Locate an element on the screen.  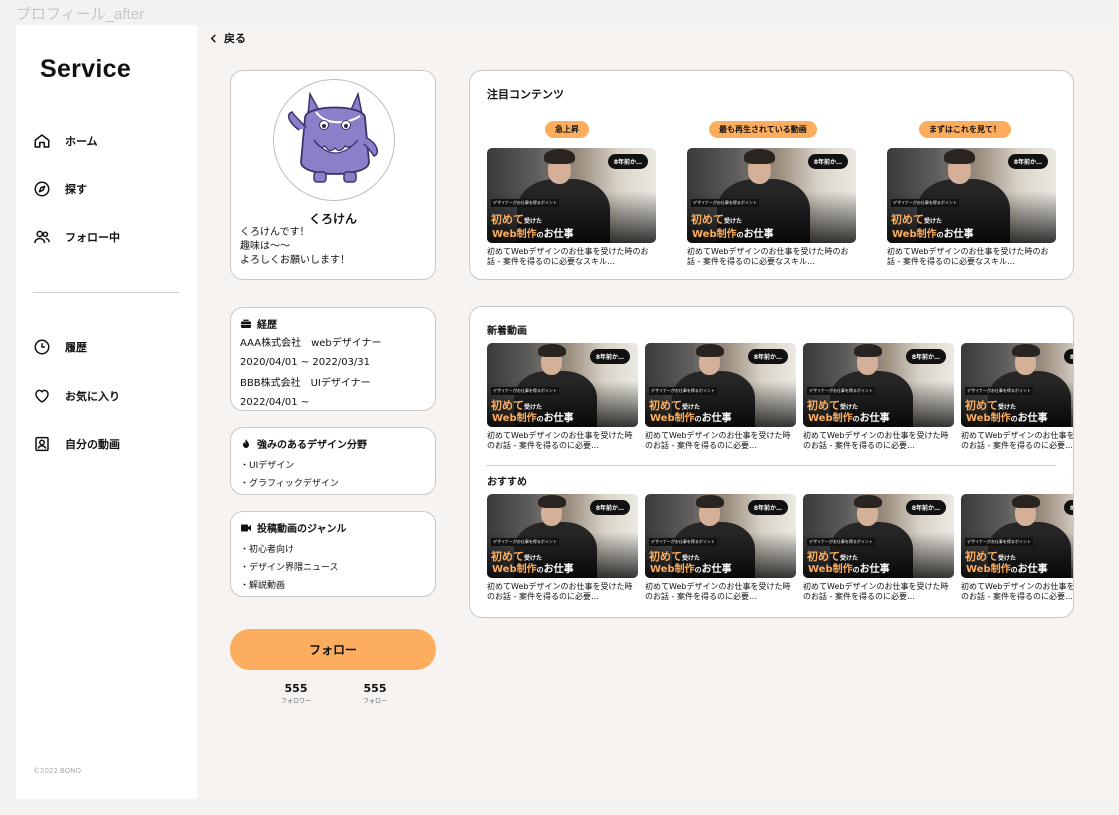
compass-icon is located at coordinates (42, 189).